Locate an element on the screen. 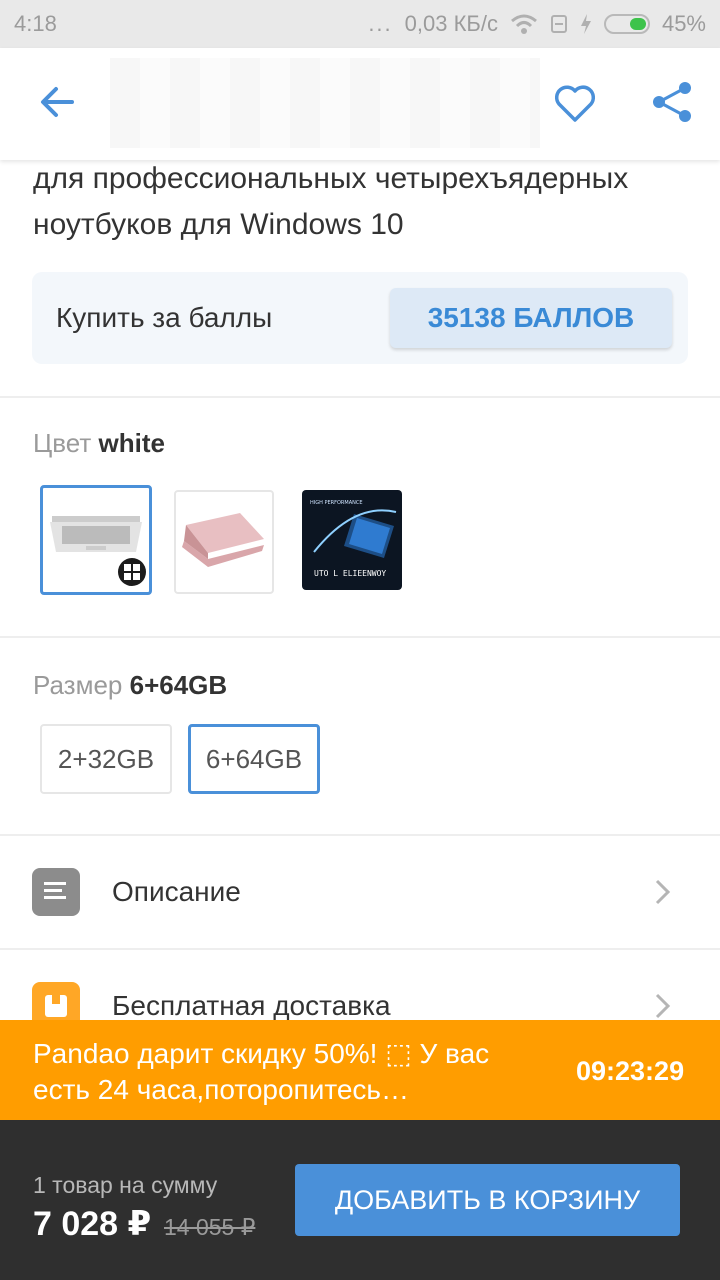 This screenshot has width=720, height=1280. laptop-pink-image is located at coordinates (223, 540).